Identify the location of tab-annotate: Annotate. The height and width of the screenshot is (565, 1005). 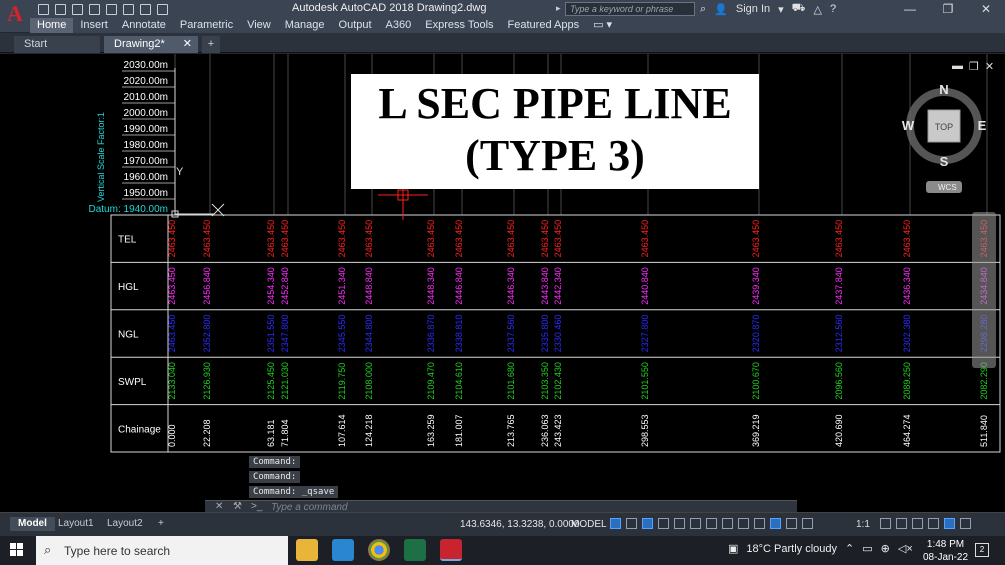
(144, 25).